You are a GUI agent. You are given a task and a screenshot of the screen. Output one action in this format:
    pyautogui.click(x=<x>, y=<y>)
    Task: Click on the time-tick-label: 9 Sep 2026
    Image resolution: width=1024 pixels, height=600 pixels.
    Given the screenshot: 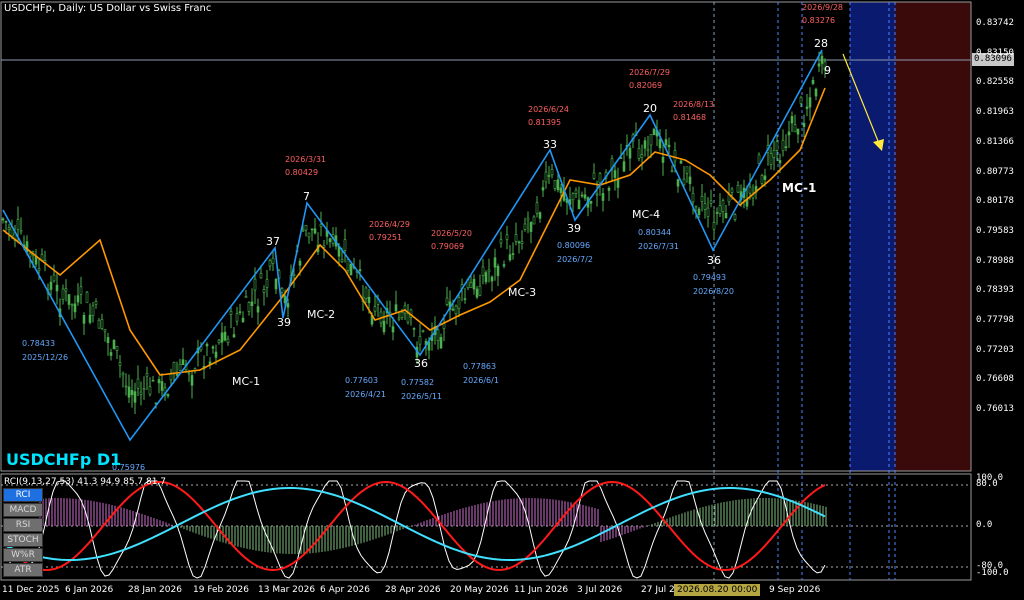 What is the action you would take?
    pyautogui.click(x=795, y=590)
    